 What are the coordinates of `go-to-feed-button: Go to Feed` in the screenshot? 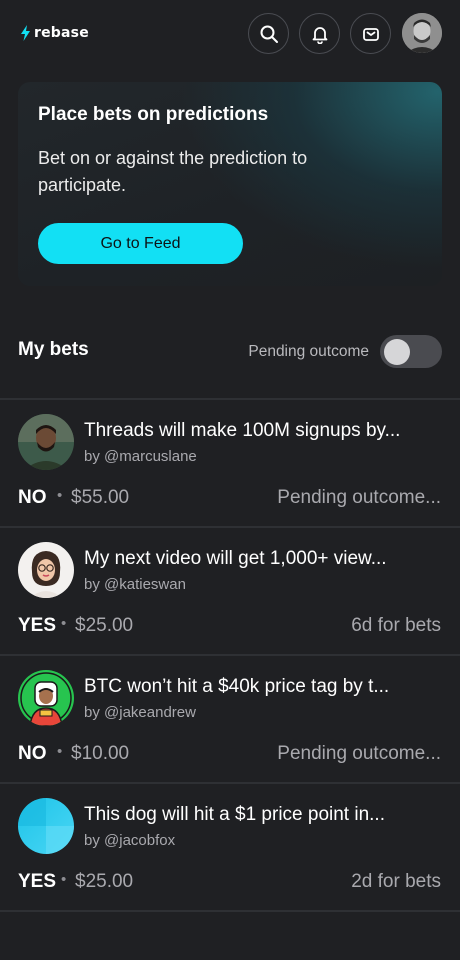 It's located at (140, 243).